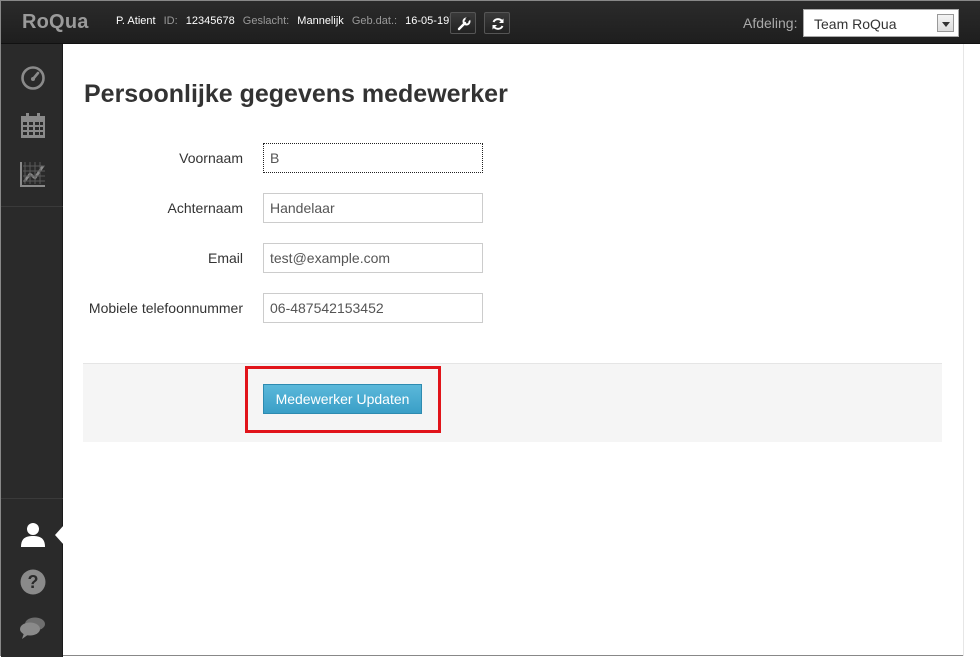  I want to click on wrench-icon, so click(464, 24).